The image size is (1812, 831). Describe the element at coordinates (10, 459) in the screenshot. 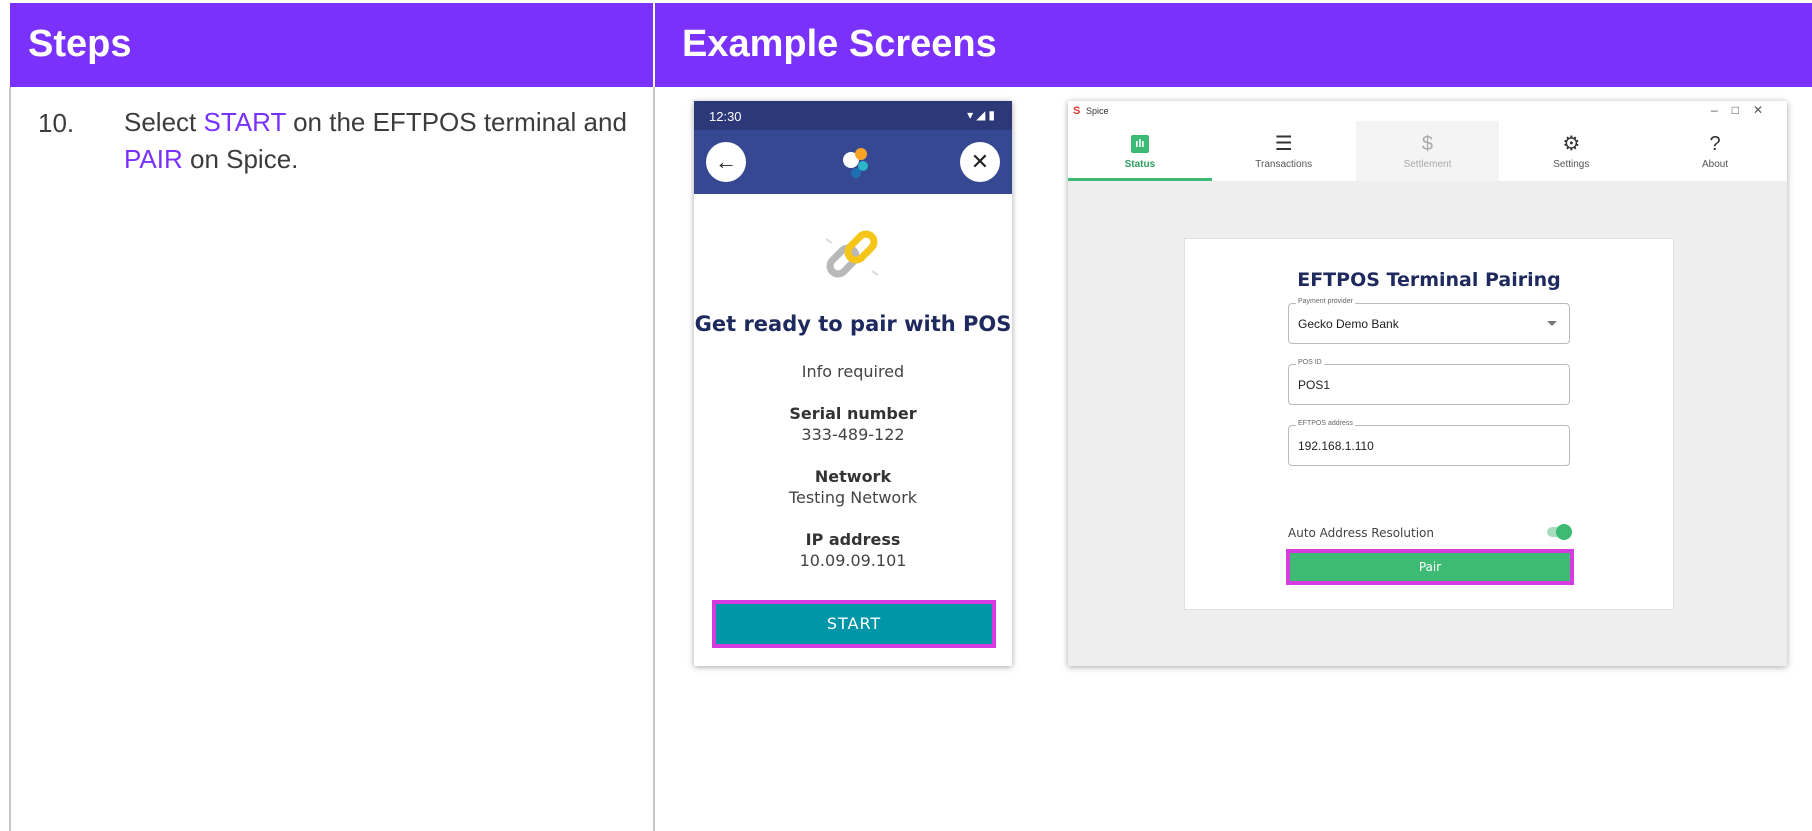

I see `table-left-border` at that location.